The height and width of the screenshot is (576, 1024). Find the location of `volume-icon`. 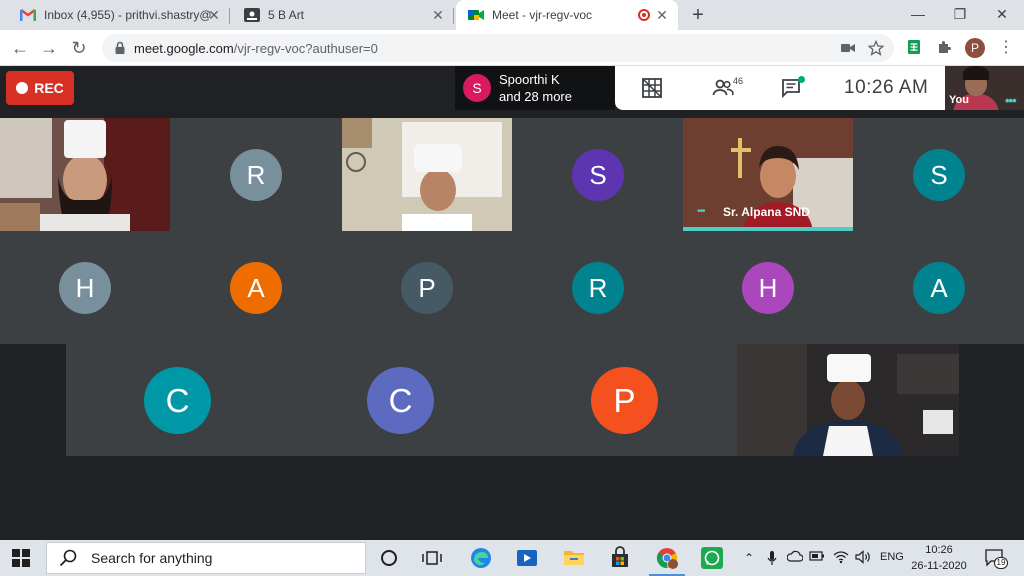

volume-icon is located at coordinates (863, 558).